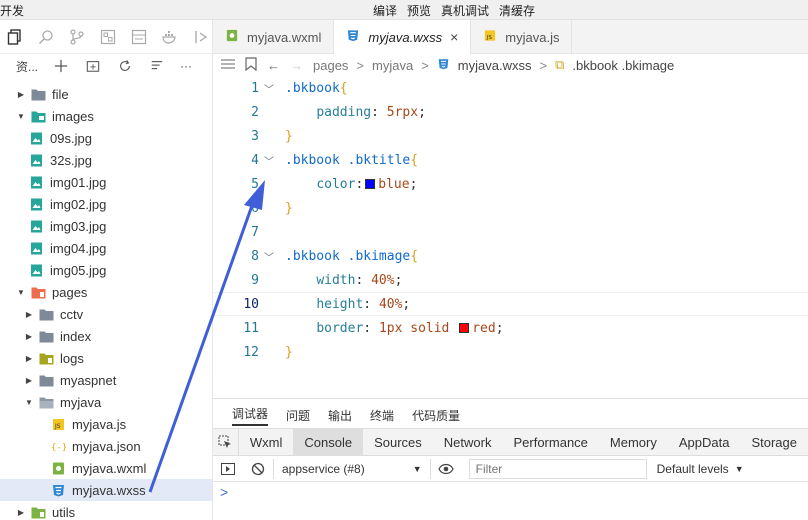 The image size is (808, 520). Describe the element at coordinates (774, 442) in the screenshot. I see `devtools-tab: Storage` at that location.